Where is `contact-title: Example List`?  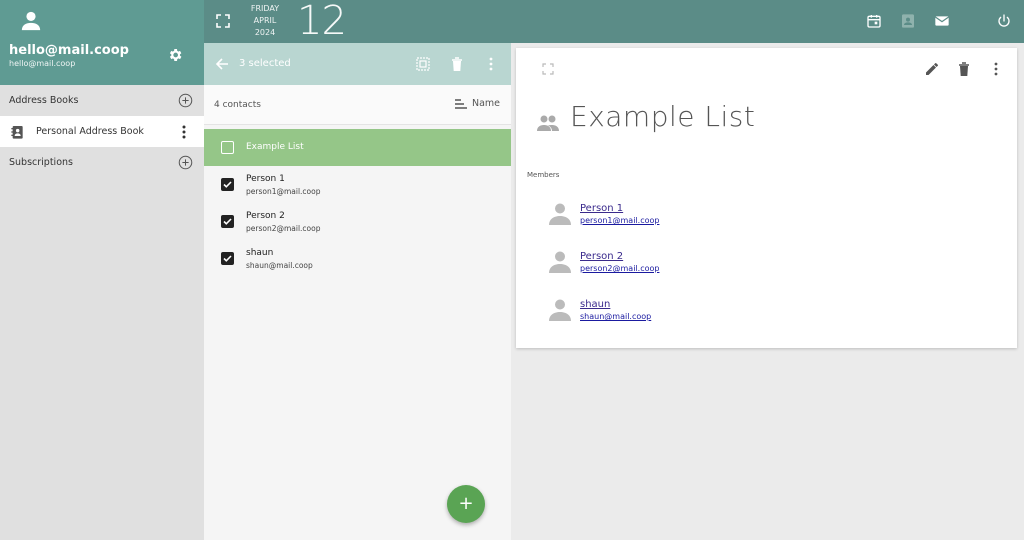 contact-title: Example List is located at coordinates (663, 116).